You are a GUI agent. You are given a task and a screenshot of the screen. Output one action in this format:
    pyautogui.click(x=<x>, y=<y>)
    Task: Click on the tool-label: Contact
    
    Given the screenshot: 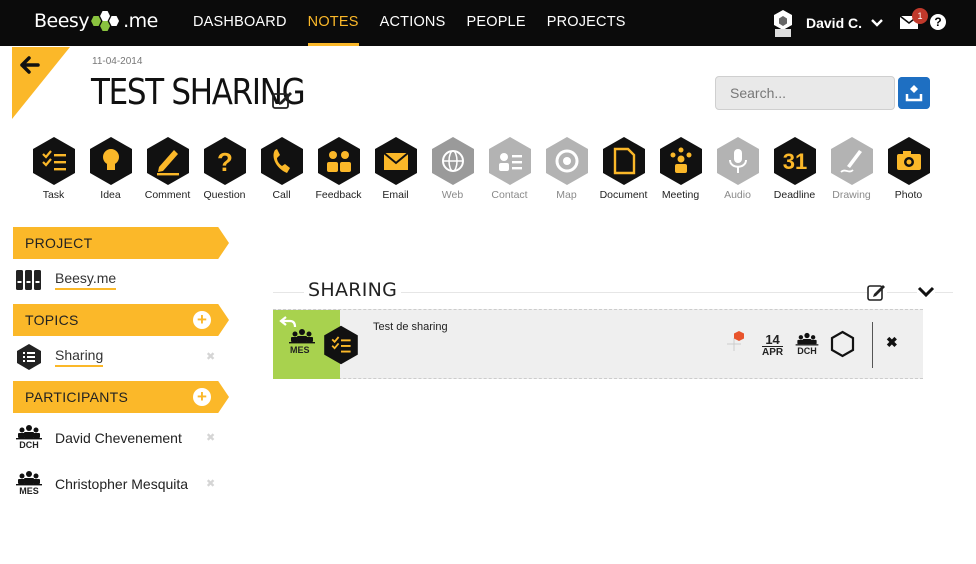 What is the action you would take?
    pyautogui.click(x=509, y=195)
    